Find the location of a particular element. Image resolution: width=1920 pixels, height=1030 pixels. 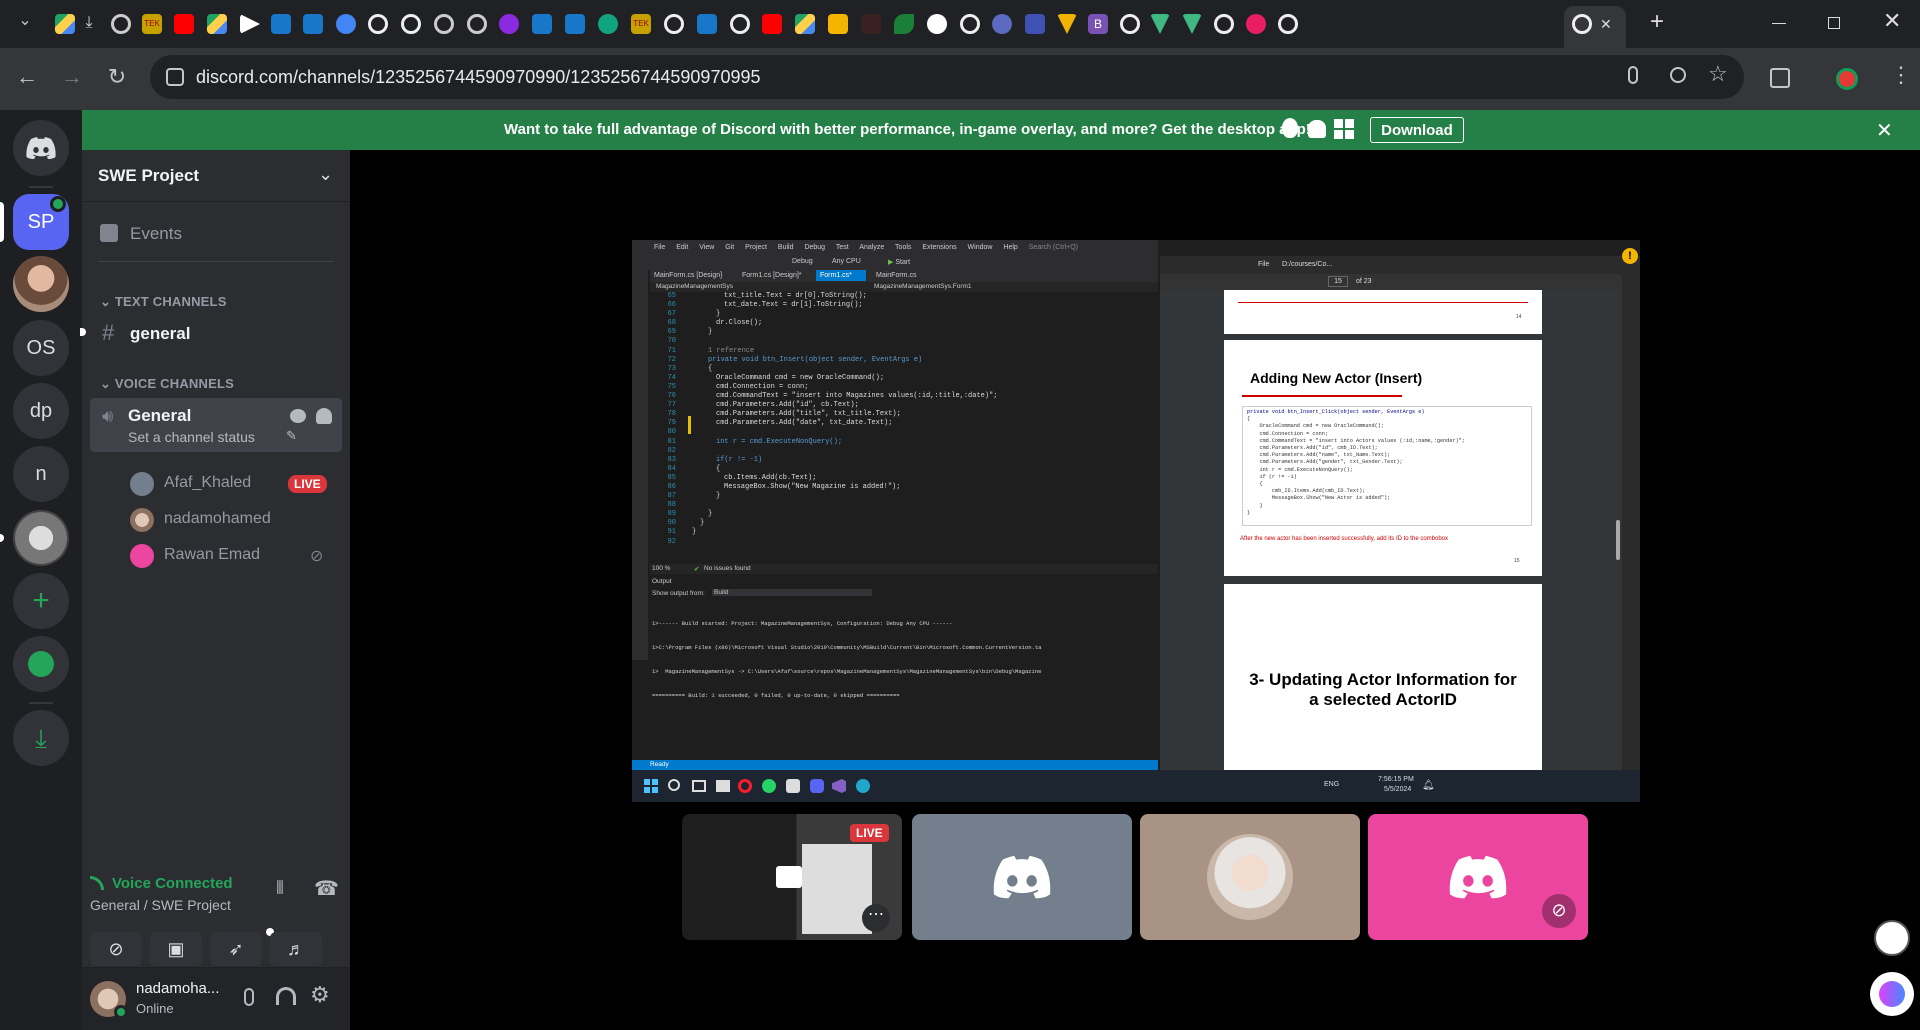

noise-suppression-icon: ⦀ is located at coordinates (280, 888).